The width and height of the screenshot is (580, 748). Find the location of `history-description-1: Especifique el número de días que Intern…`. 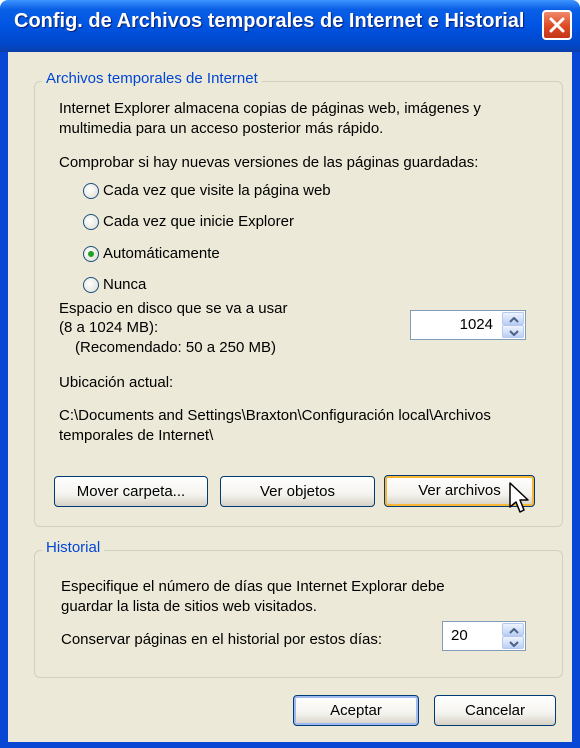

history-description-1: Especifique el número de días que Intern… is located at coordinates (253, 586).